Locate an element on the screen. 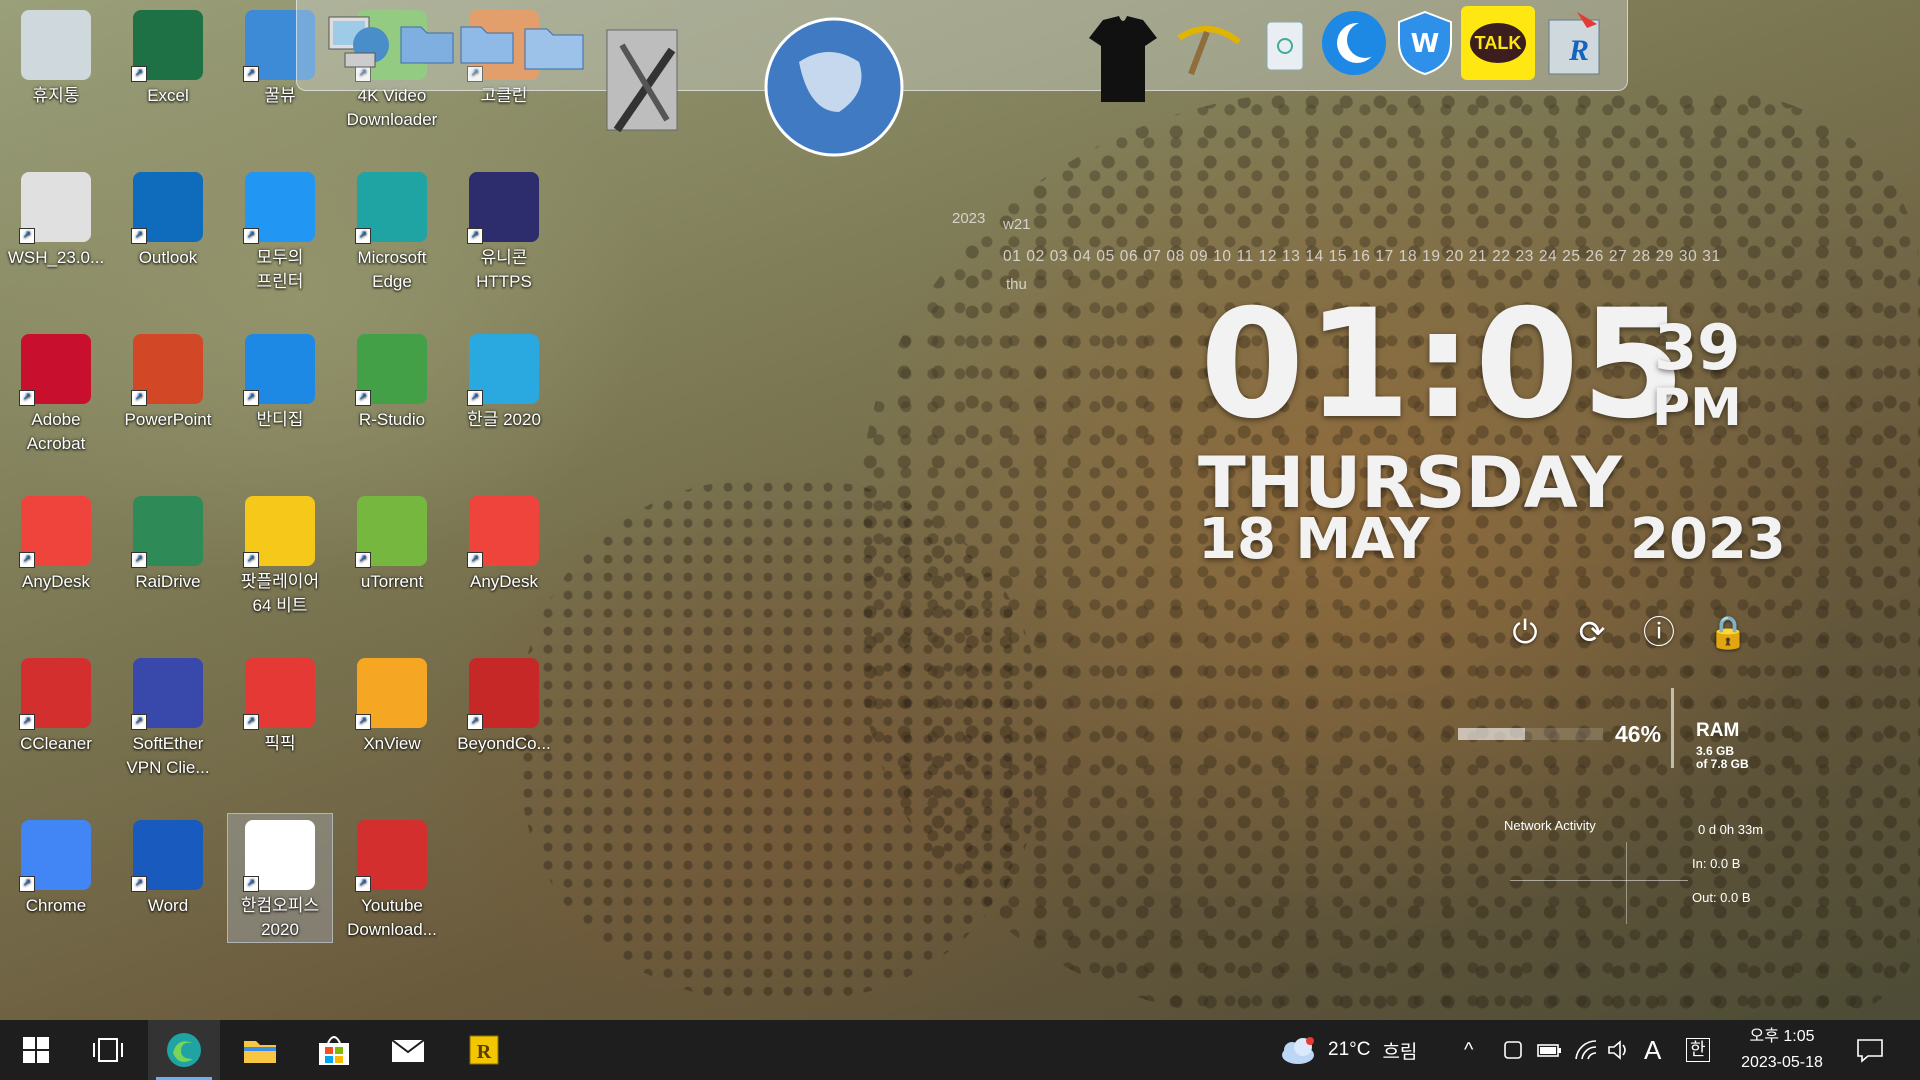 The image size is (1920, 1080). taskbar-edge-button is located at coordinates (184, 1050).